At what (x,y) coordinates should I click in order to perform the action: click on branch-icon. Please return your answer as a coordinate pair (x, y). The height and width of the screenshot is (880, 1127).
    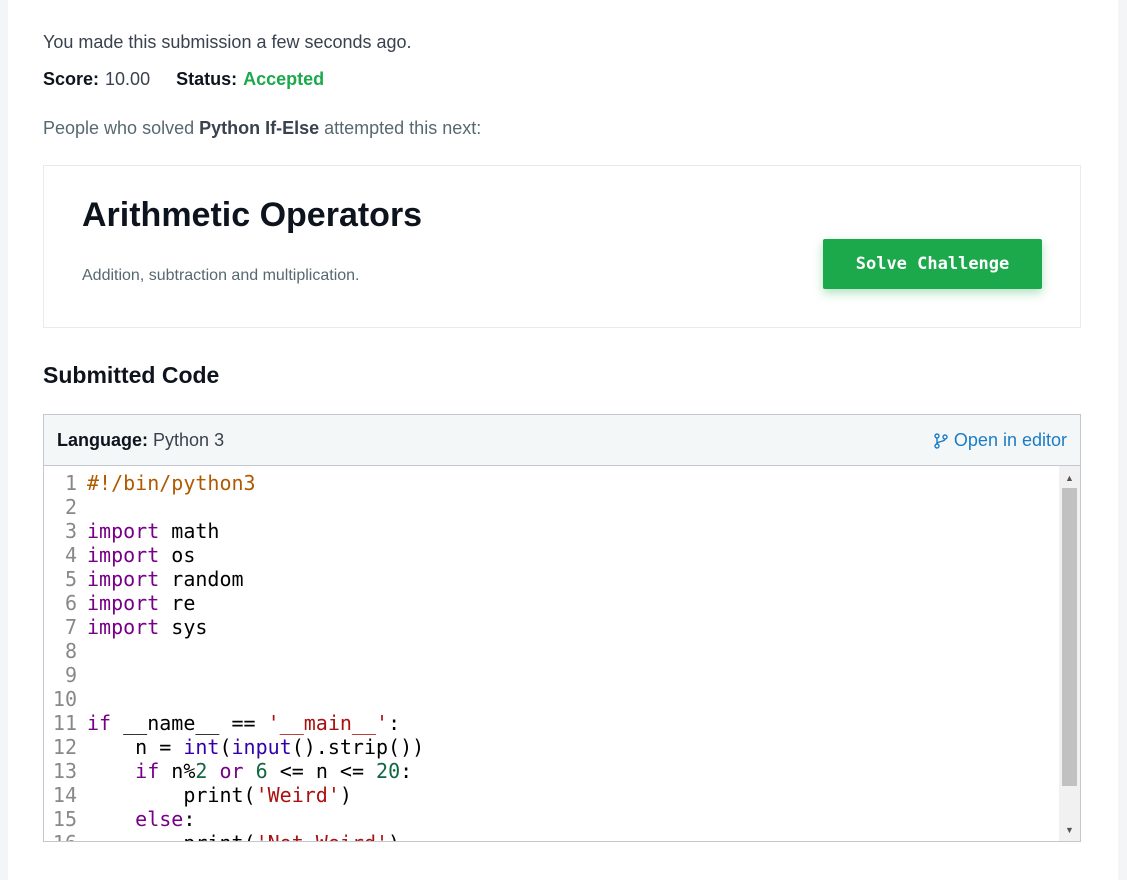
    Looking at the image, I should click on (941, 440).